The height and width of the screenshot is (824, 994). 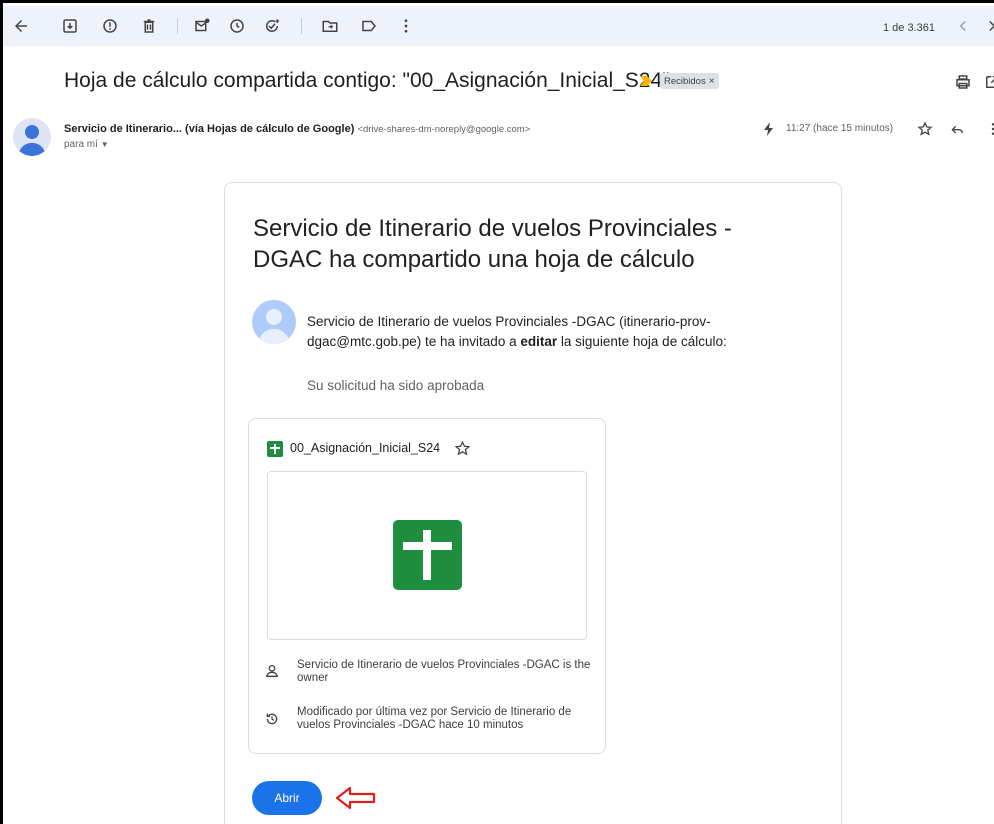 What do you see at coordinates (539, 341) in the screenshot?
I see `invite-permission: editar` at bounding box center [539, 341].